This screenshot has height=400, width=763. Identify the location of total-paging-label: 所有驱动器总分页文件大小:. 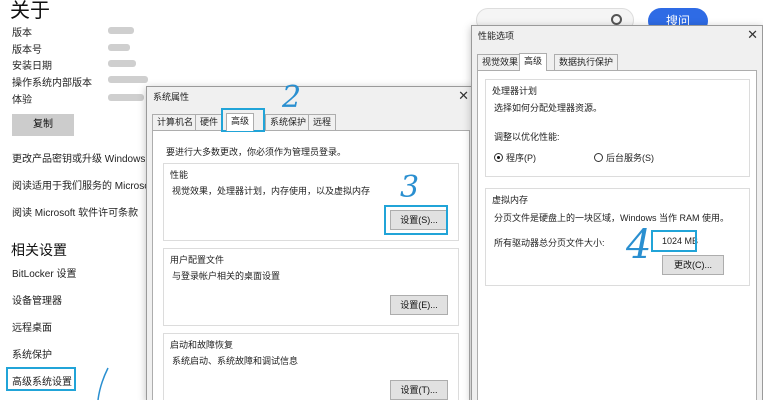
(549, 243).